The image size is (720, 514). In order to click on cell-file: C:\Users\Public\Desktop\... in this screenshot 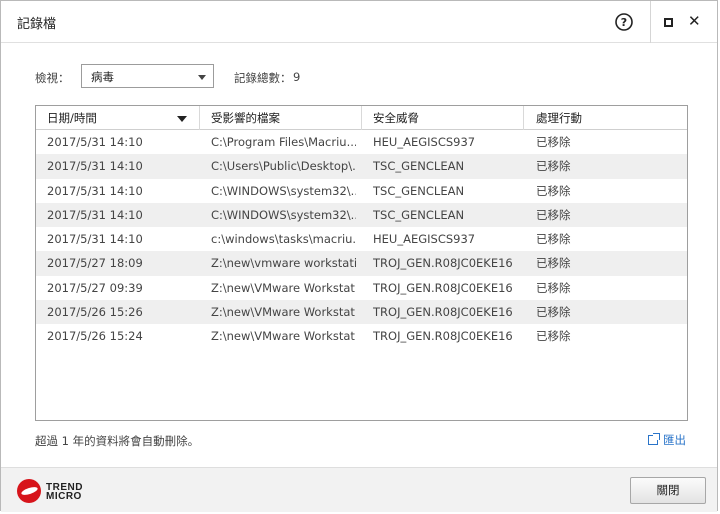, I will do `click(283, 166)`.